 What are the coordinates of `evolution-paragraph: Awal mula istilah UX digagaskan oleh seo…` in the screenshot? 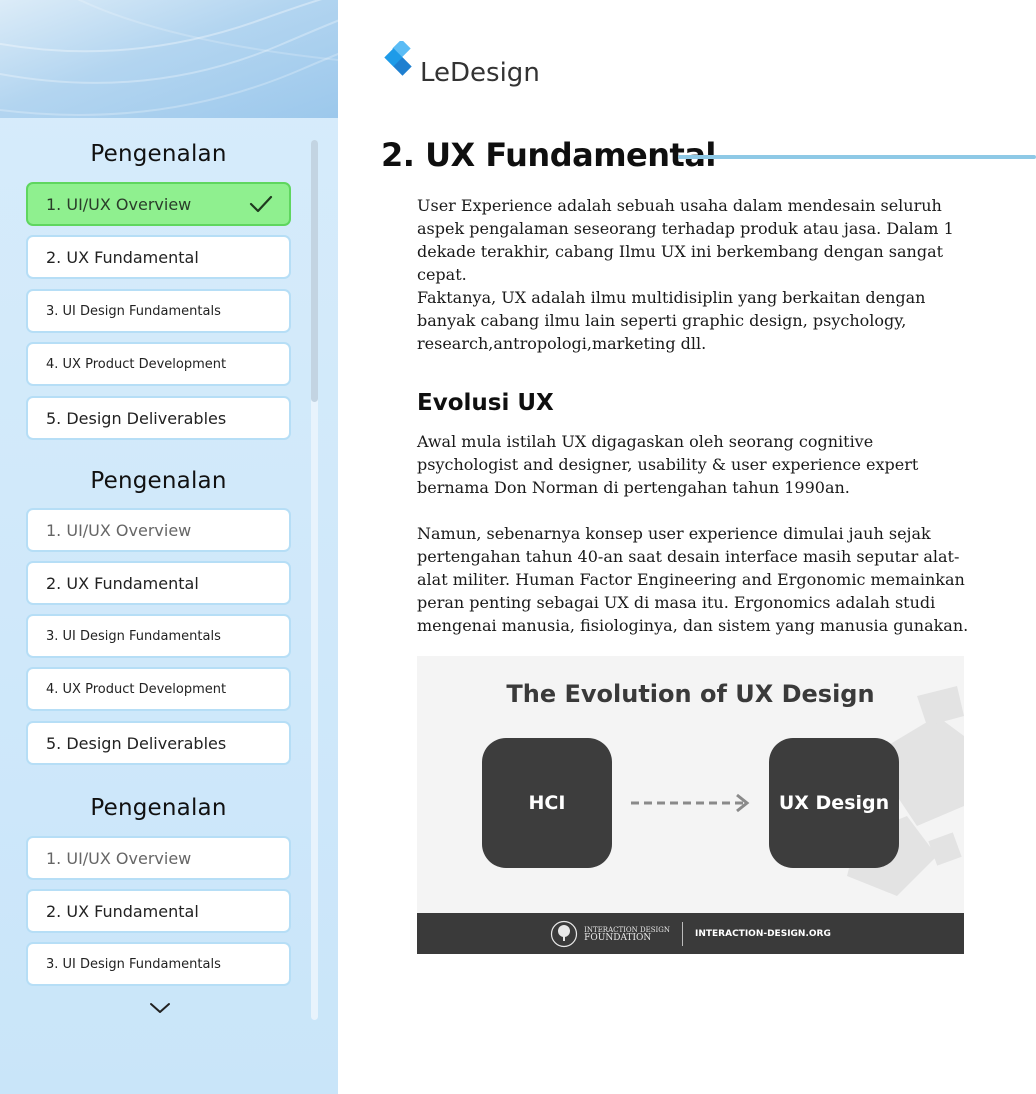 It's located at (668, 464).